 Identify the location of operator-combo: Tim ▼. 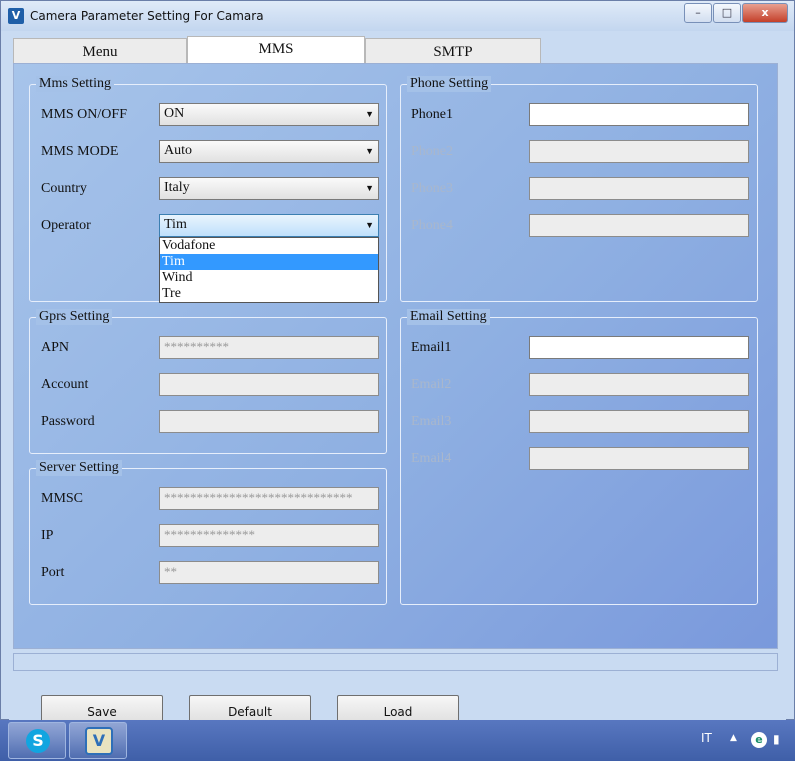
(269, 225).